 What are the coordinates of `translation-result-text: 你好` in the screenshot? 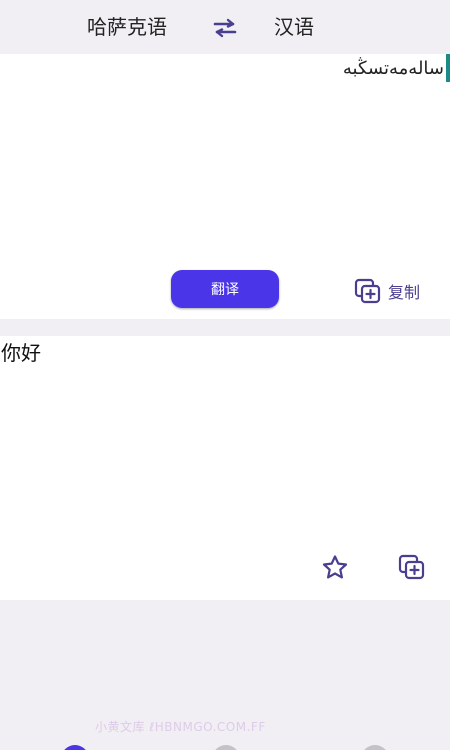 It's located at (21, 353).